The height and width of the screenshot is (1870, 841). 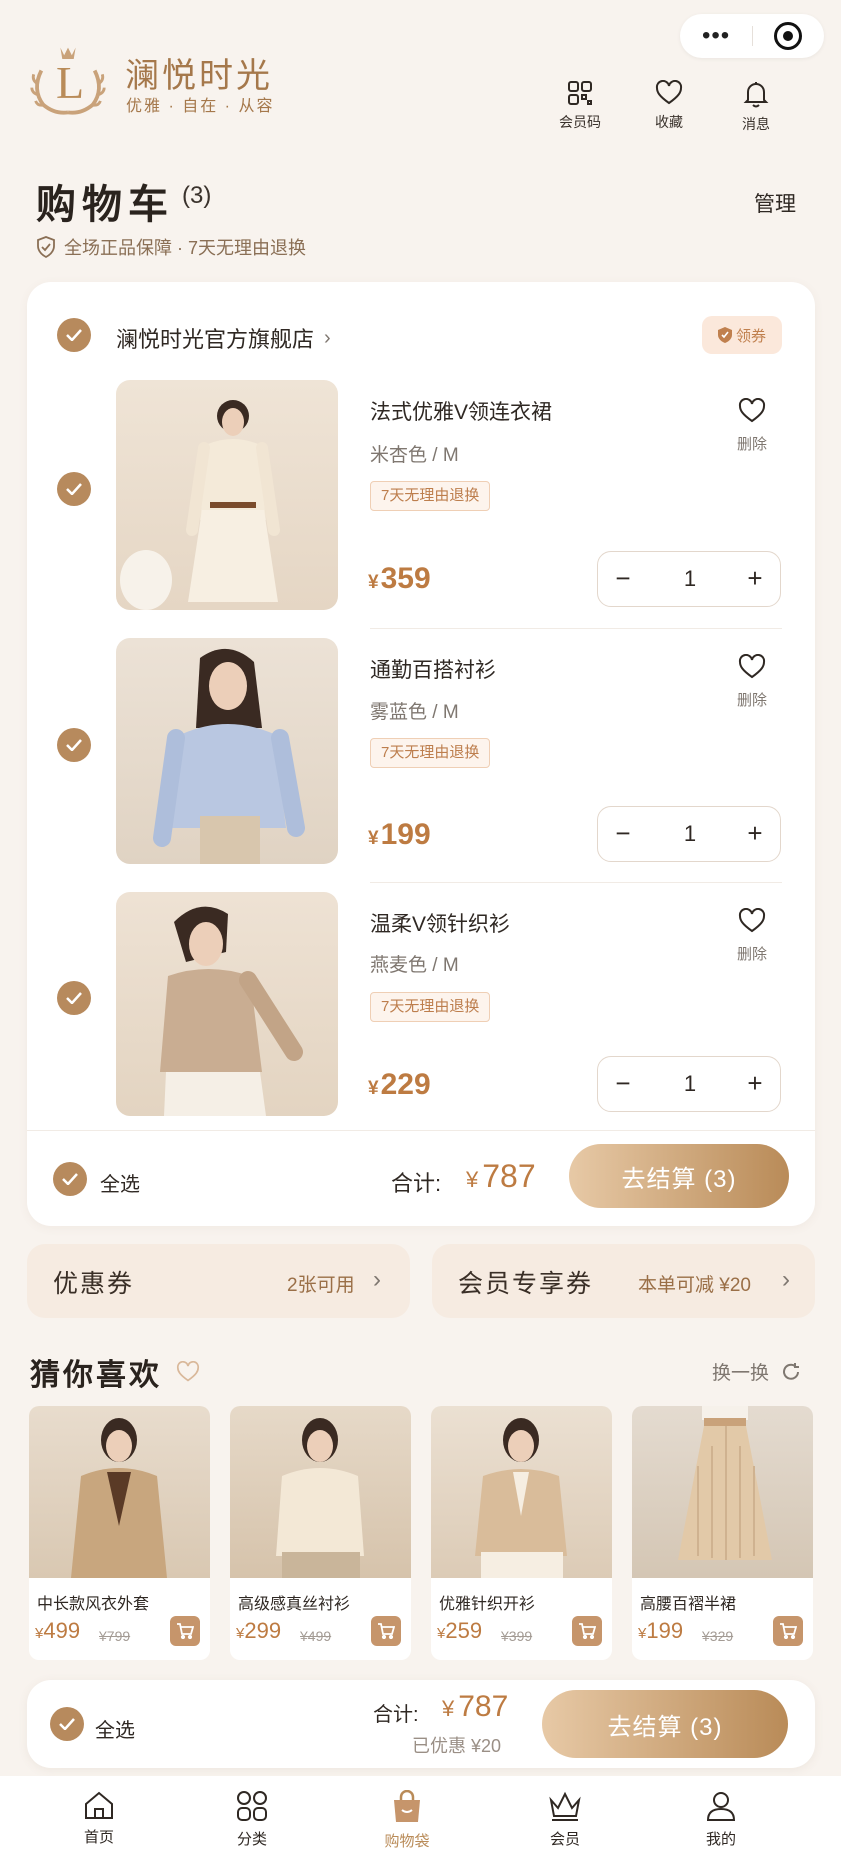 What do you see at coordinates (414, 963) in the screenshot?
I see `product-spec: 燕麦色 / M` at bounding box center [414, 963].